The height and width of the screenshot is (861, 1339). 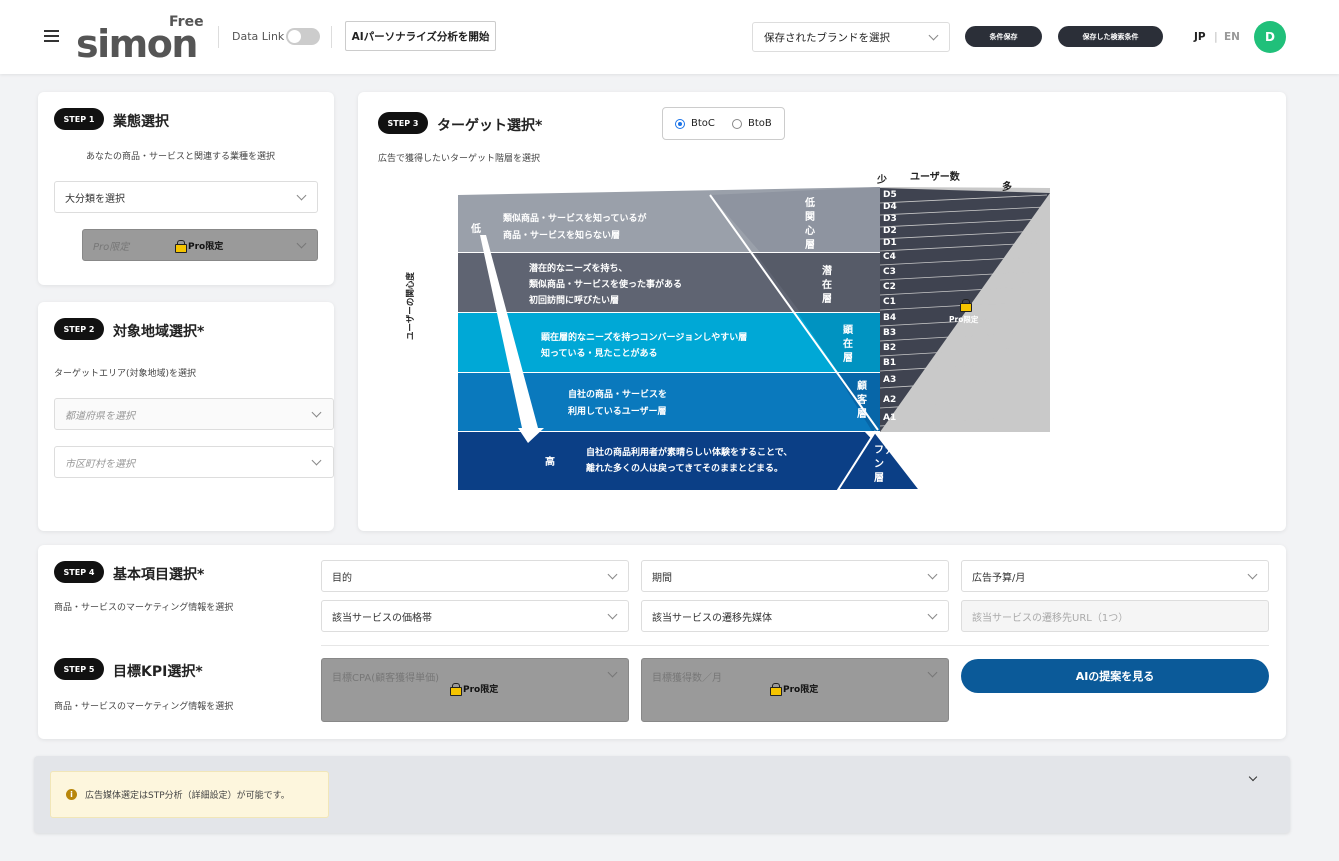 What do you see at coordinates (79, 119) in the screenshot?
I see `step1-badge: STEP 1` at bounding box center [79, 119].